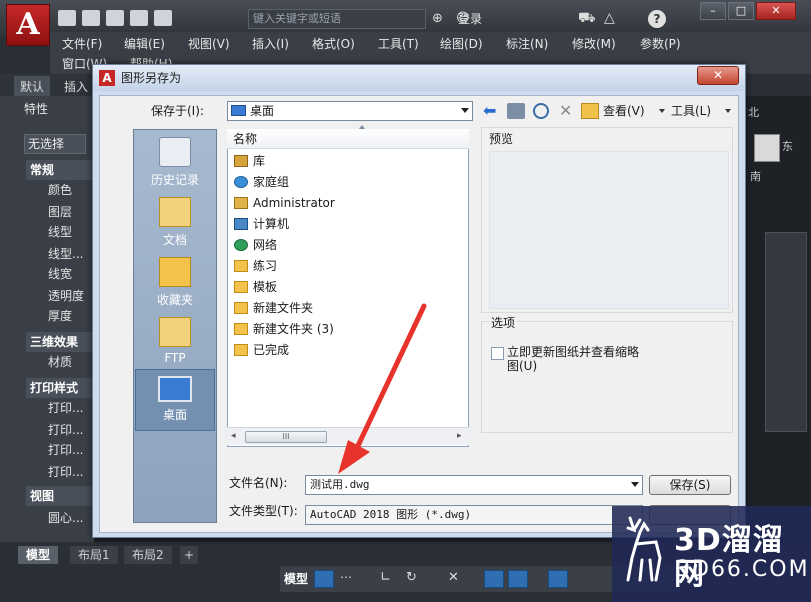 This screenshot has height=602, width=811. What do you see at coordinates (635, 484) in the screenshot?
I see `filename-chevron-icon` at bounding box center [635, 484].